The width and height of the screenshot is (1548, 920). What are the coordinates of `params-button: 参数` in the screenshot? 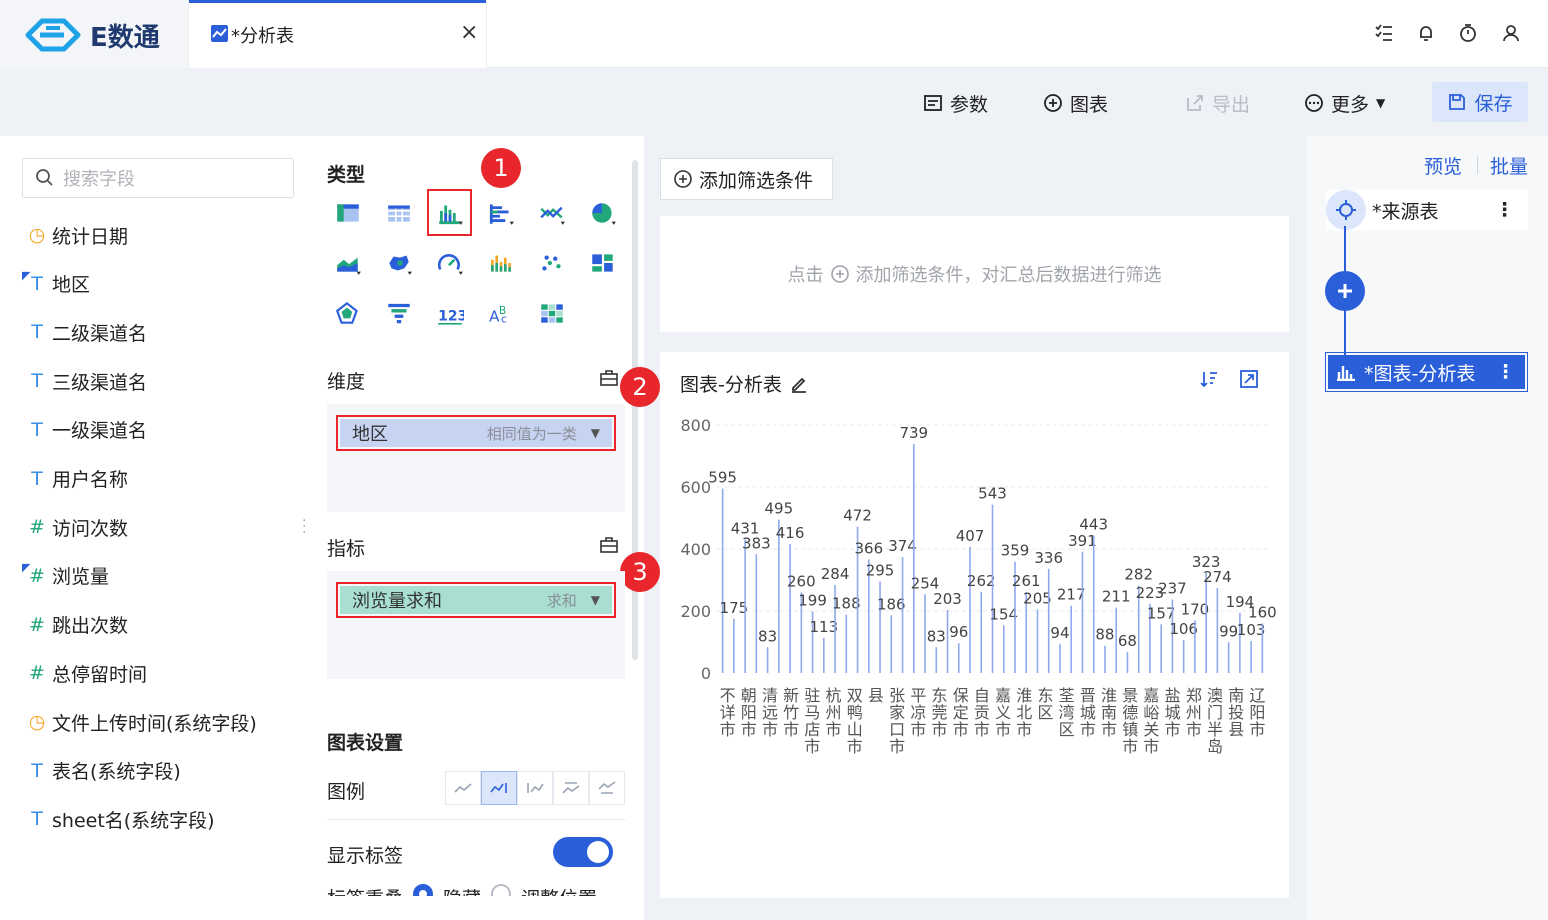 It's located at (955, 103).